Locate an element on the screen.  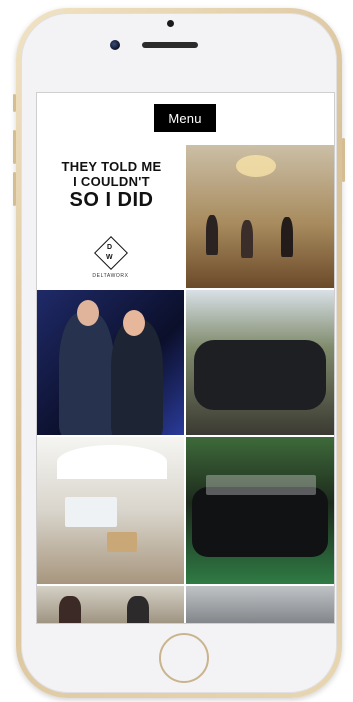
sports-team-photo is located at coordinates (260, 510).